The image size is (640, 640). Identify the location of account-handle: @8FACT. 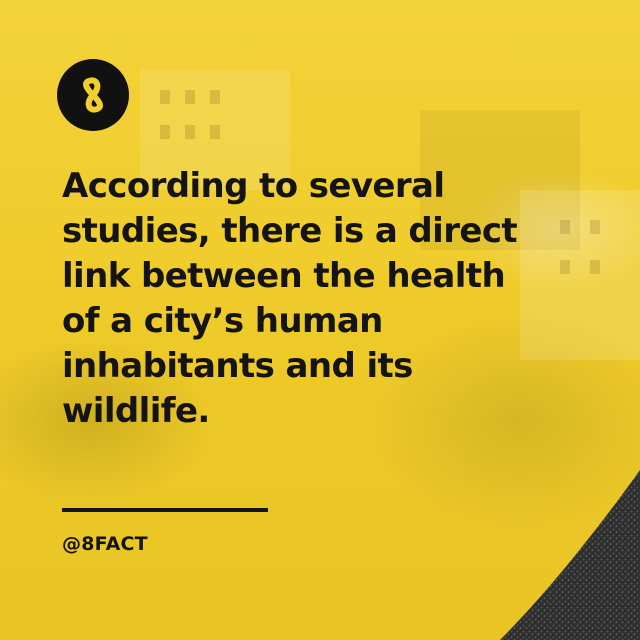
(105, 544).